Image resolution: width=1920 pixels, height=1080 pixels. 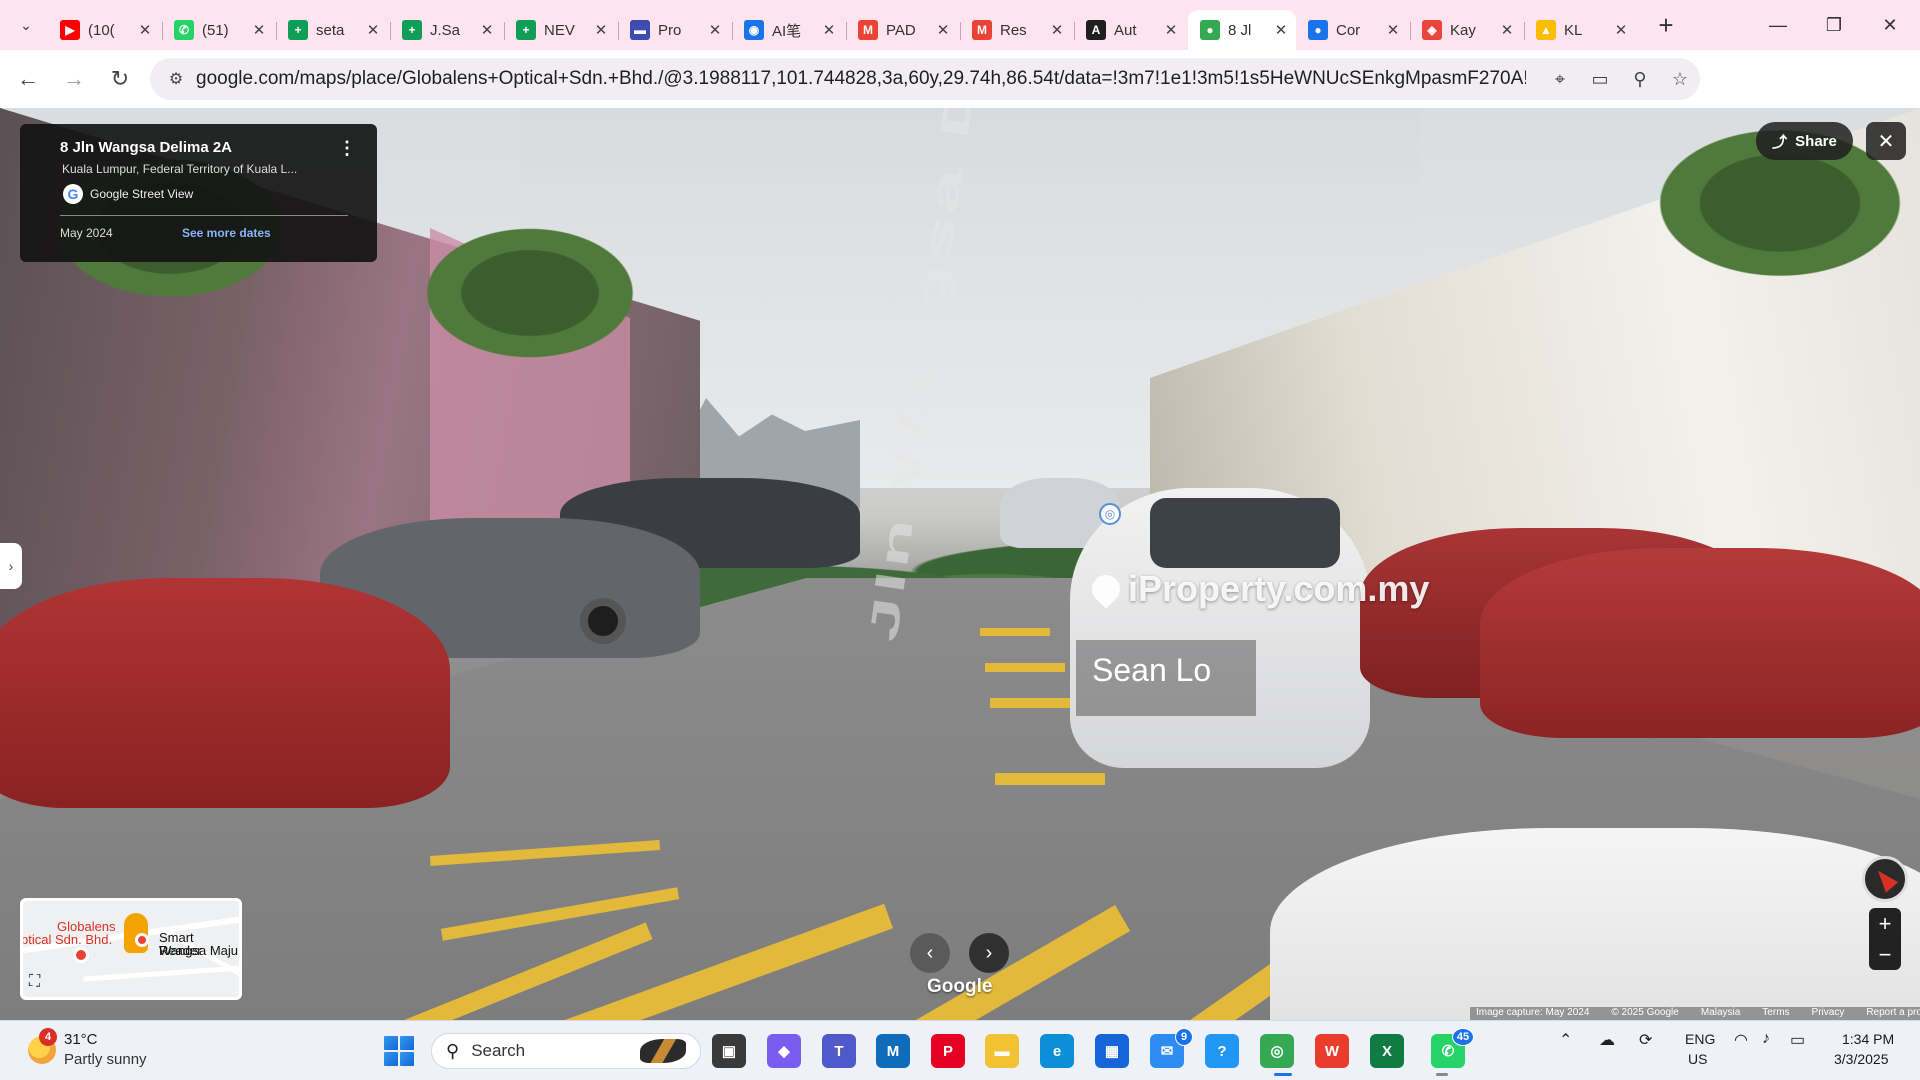 I want to click on wifi-icon: ◠, so click(x=1741, y=1040).